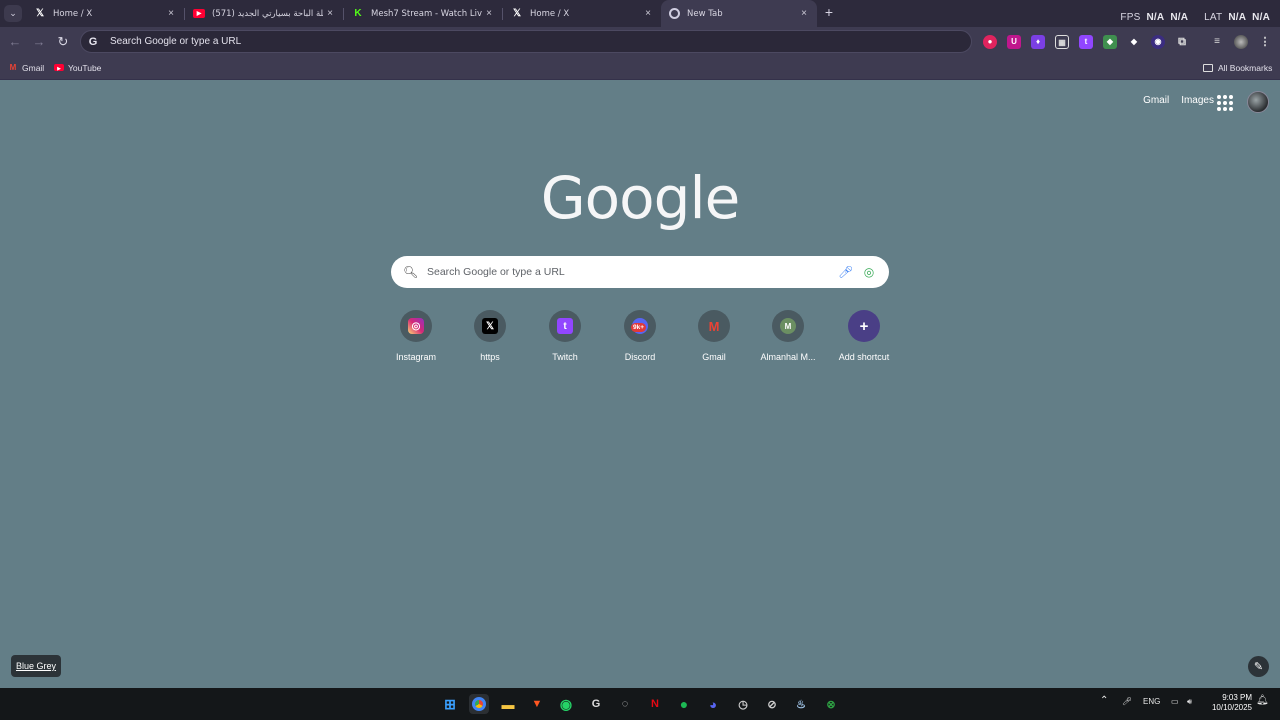  Describe the element at coordinates (490, 336) in the screenshot. I see `shortcut-https: 𝕏 https` at that location.